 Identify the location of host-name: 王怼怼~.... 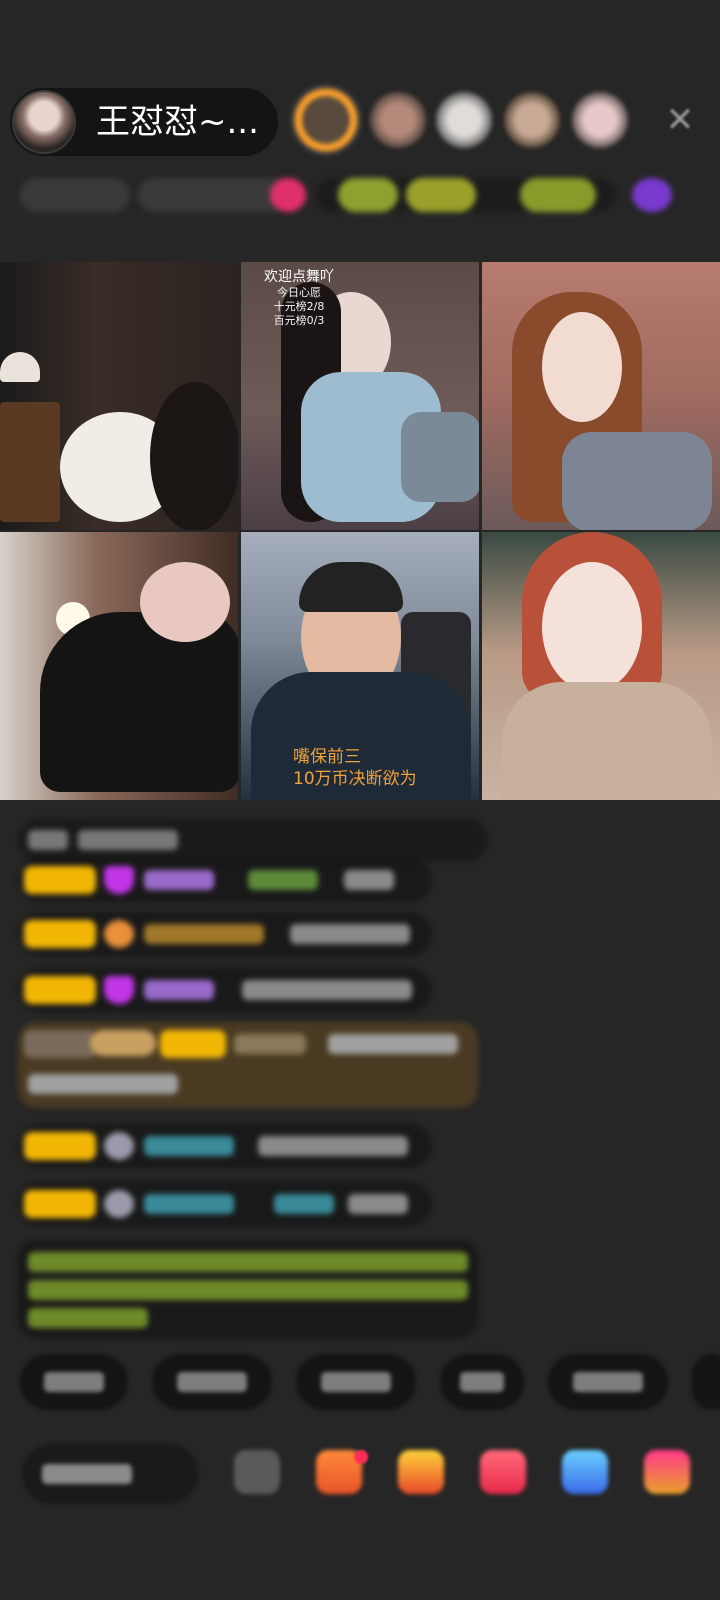
(177, 122).